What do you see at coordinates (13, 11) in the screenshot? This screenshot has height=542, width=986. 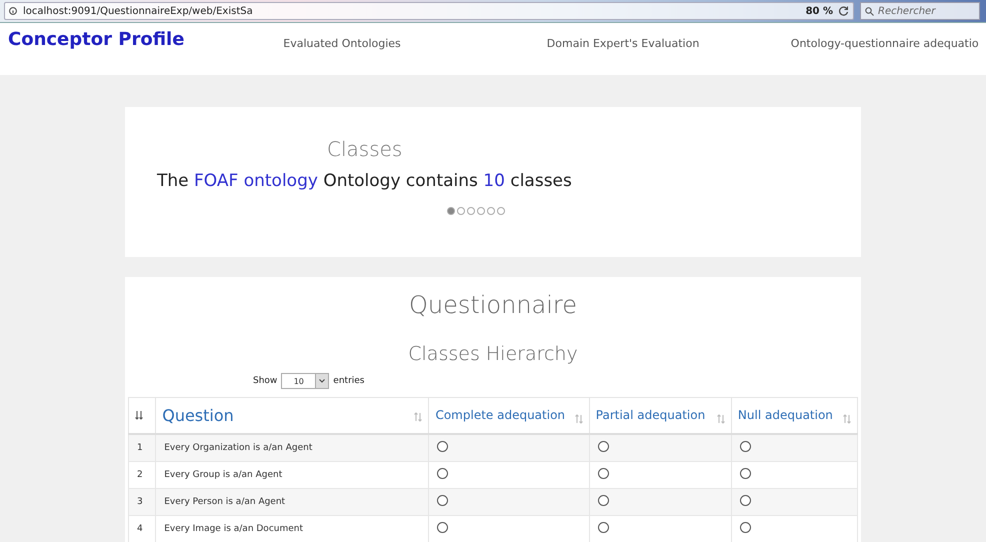 I see `info-icon` at bounding box center [13, 11].